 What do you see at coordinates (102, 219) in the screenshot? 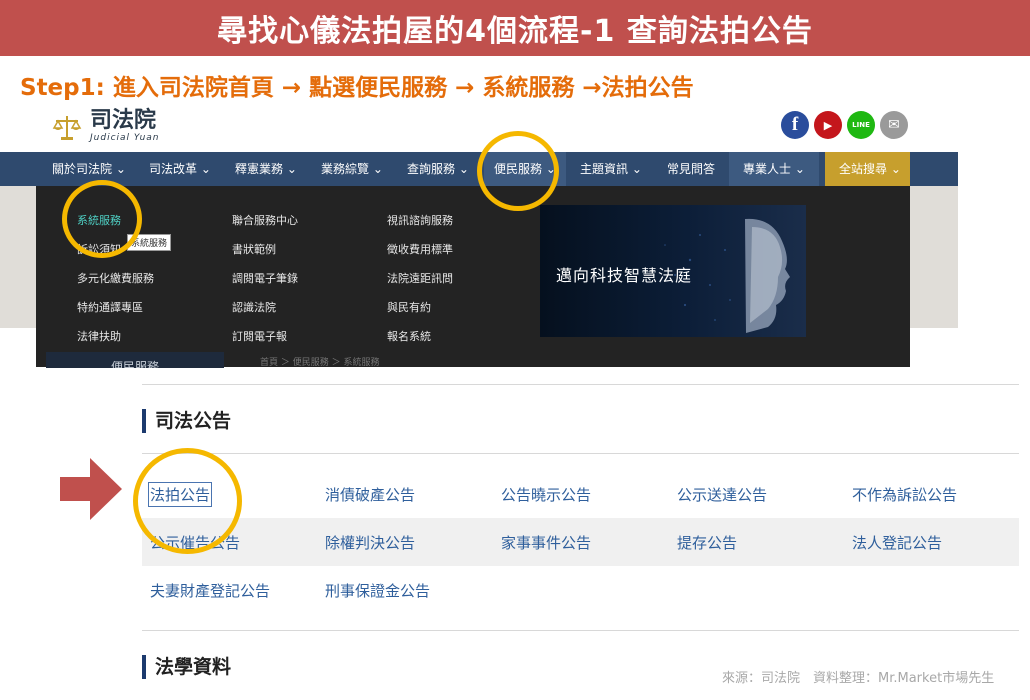
I see `highlight-circle-system-service` at bounding box center [102, 219].